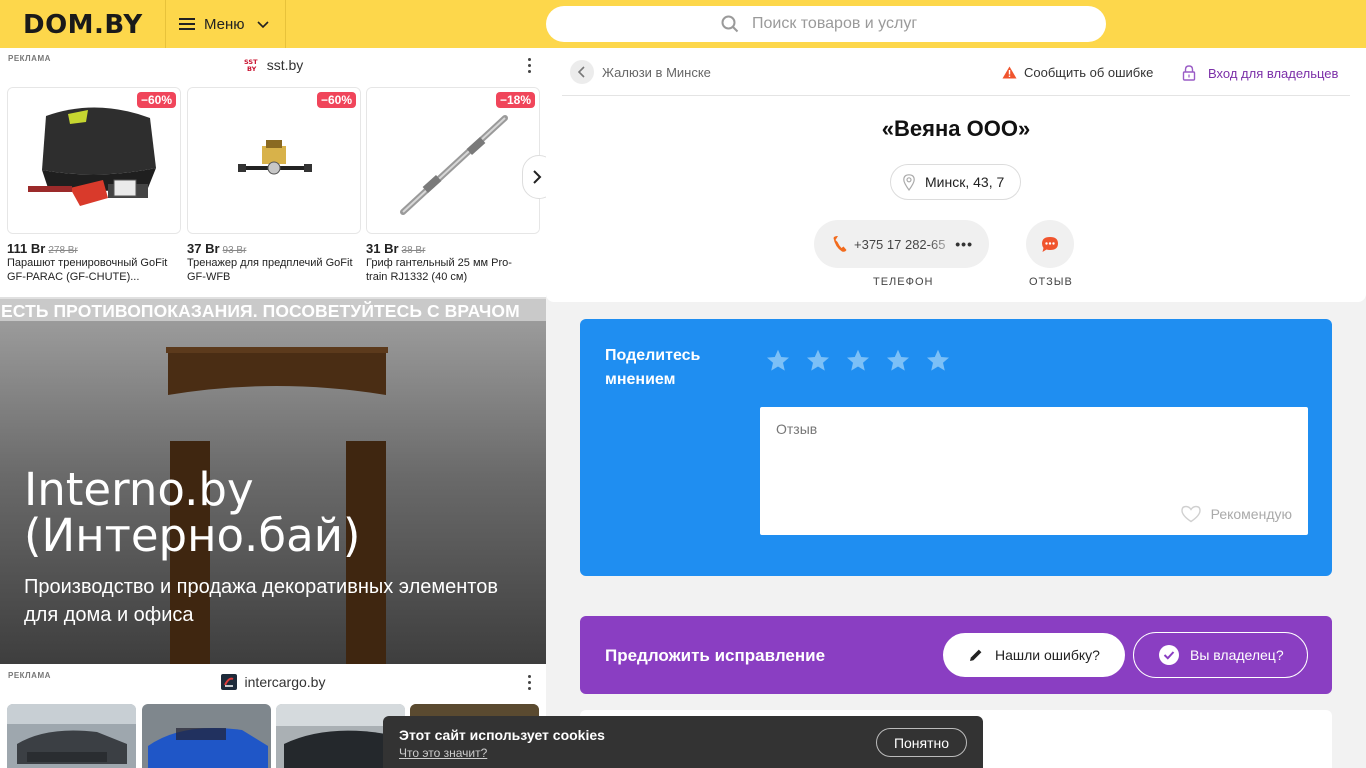  I want to click on map-pin-icon, so click(909, 182).